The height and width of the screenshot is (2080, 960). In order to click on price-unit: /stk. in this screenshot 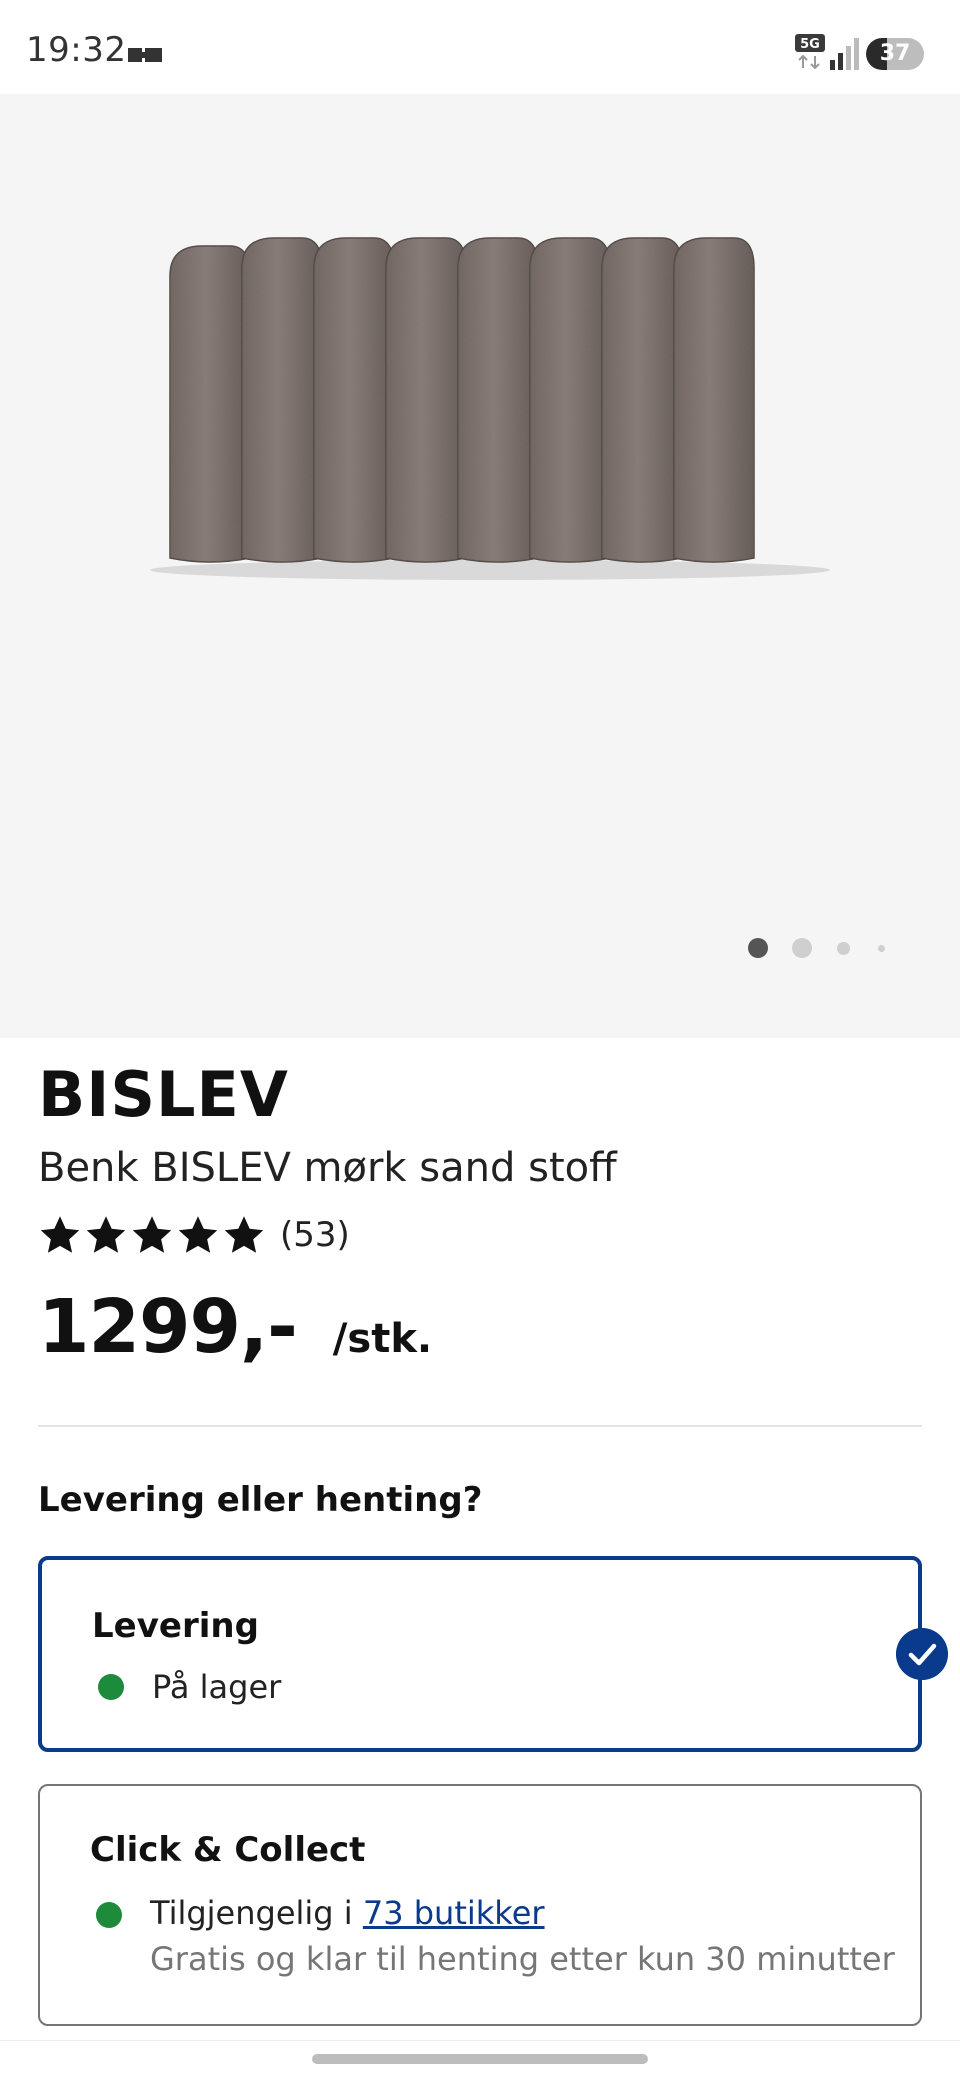, I will do `click(382, 1339)`.